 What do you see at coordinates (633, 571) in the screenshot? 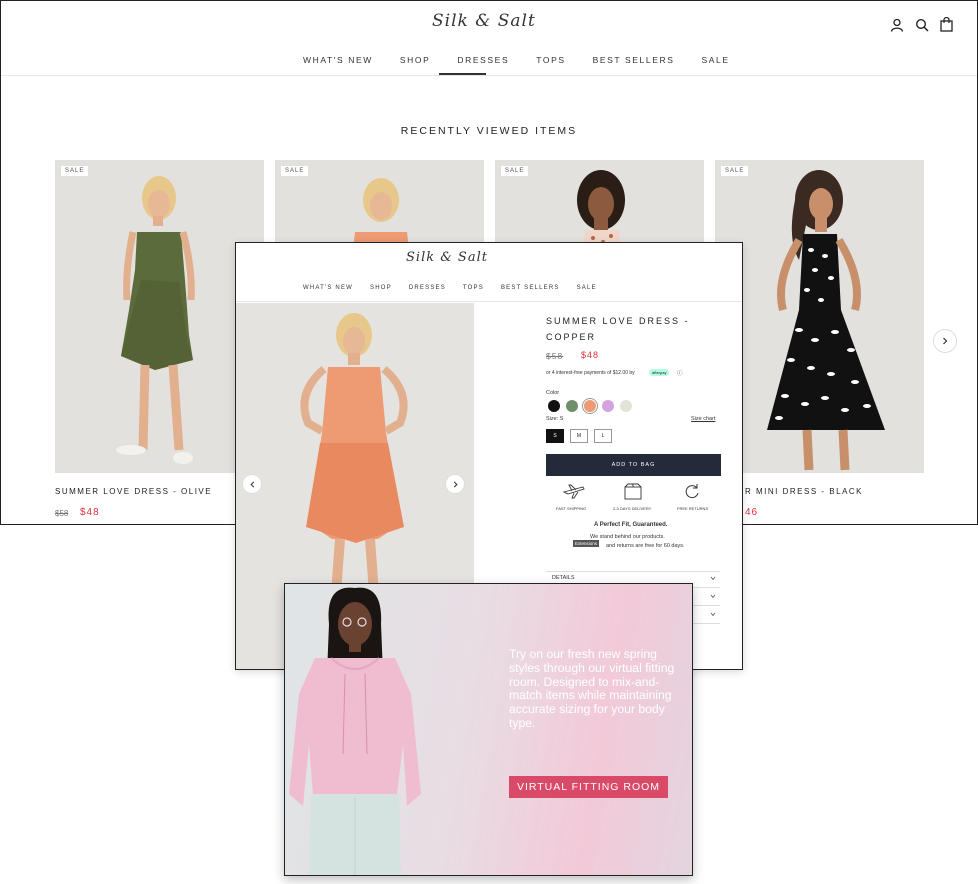
I see `accordion-divider` at bounding box center [633, 571].